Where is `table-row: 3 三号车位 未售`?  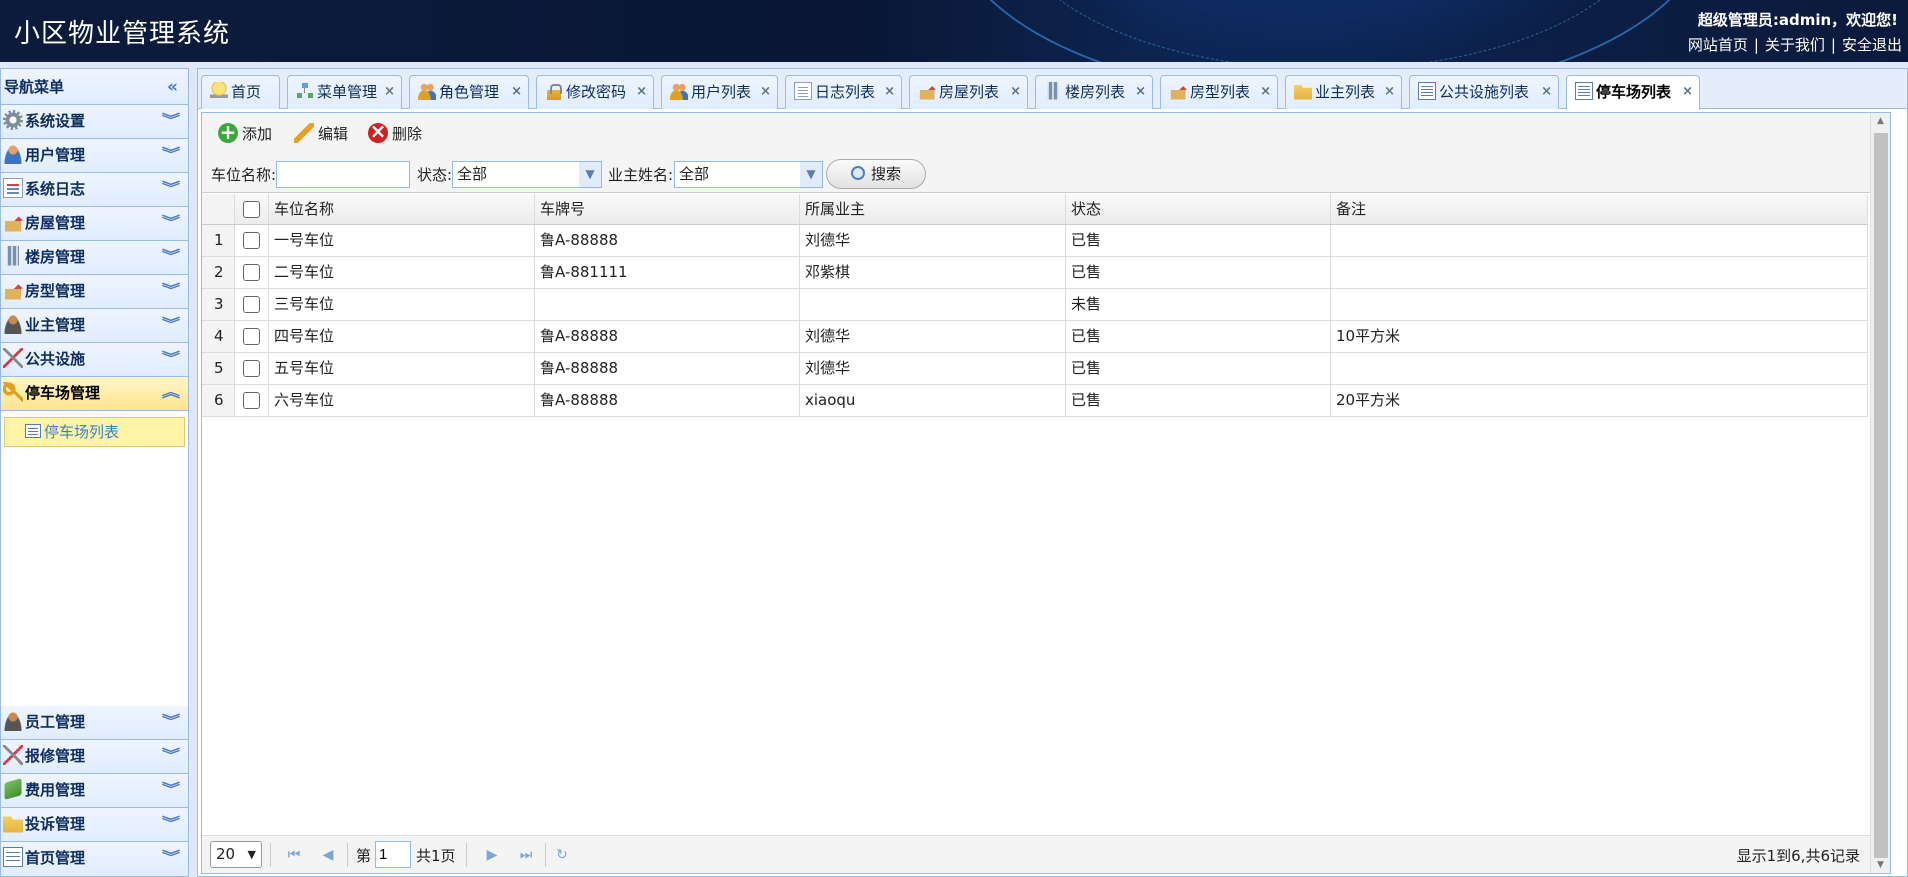
table-row: 3 三号车位 未售 is located at coordinates (1035, 305).